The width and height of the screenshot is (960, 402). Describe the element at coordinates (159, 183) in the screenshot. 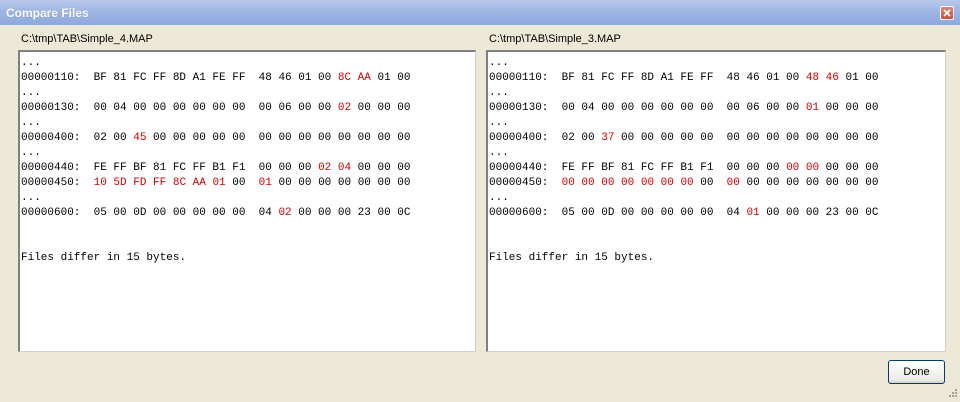

I see `diff-bytes: 10 5D FD FF 8C AA 01` at that location.